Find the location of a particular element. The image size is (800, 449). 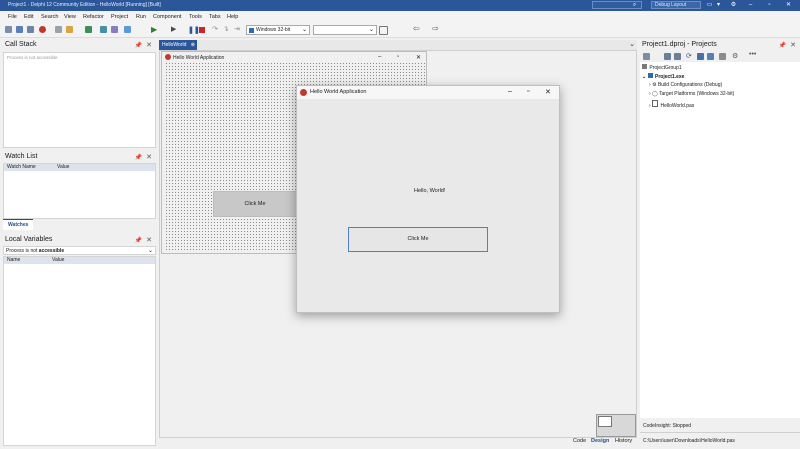

menu-view: View is located at coordinates (70, 17).